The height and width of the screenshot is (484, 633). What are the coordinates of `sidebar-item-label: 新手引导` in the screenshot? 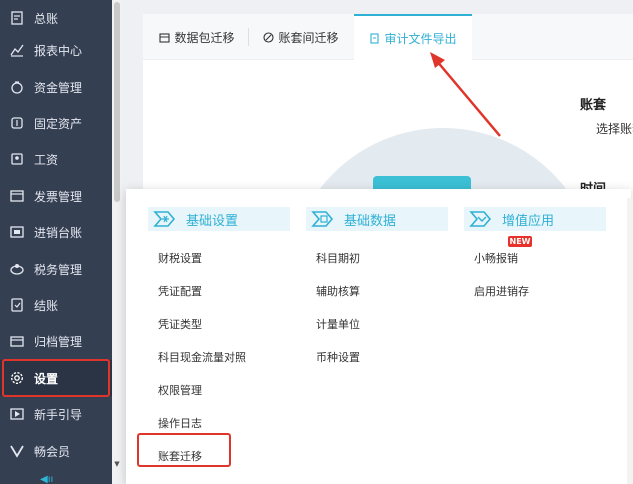 It's located at (58, 414).